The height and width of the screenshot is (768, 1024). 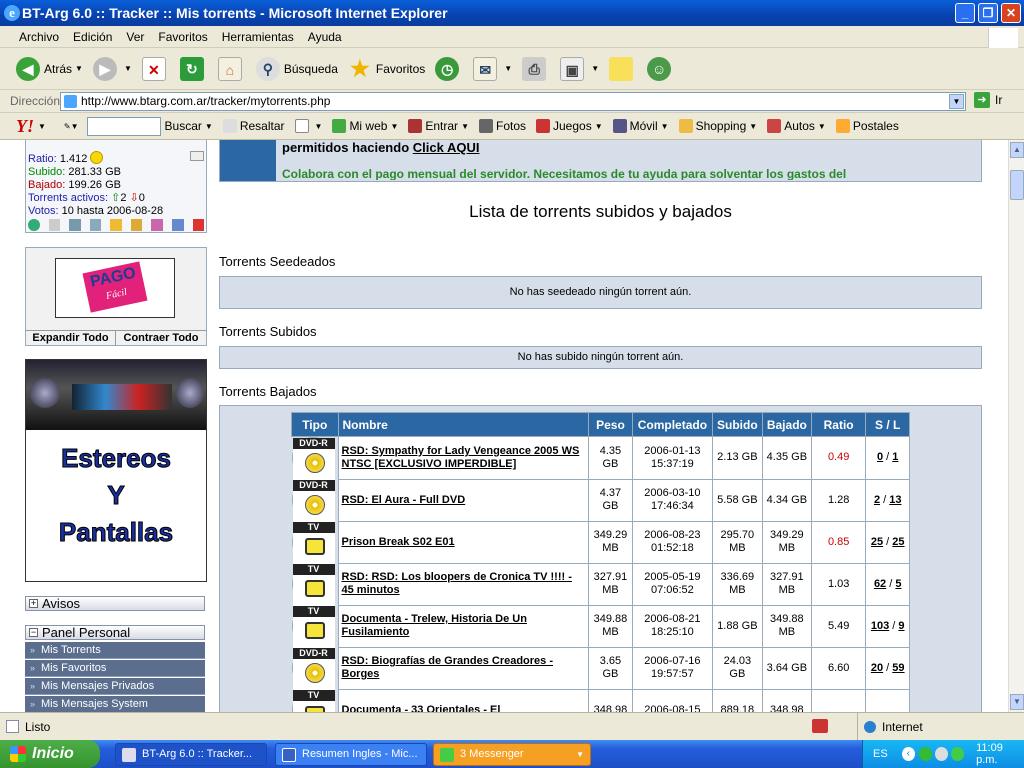 What do you see at coordinates (492, 68) in the screenshot?
I see `mail-button: ✉ ▼` at bounding box center [492, 68].